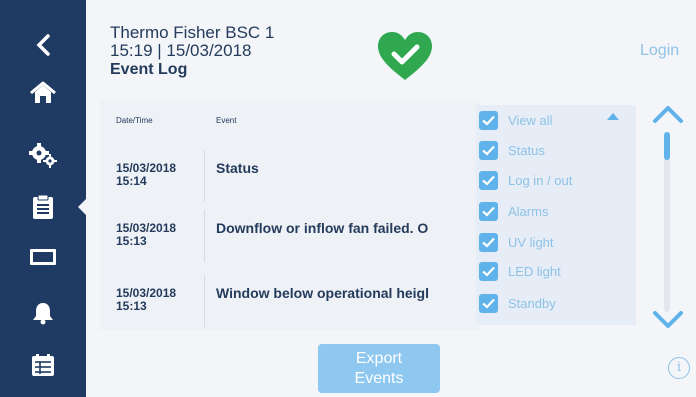 The width and height of the screenshot is (696, 397). I want to click on device-name: Thermo Fisher BSC 1, so click(192, 32).